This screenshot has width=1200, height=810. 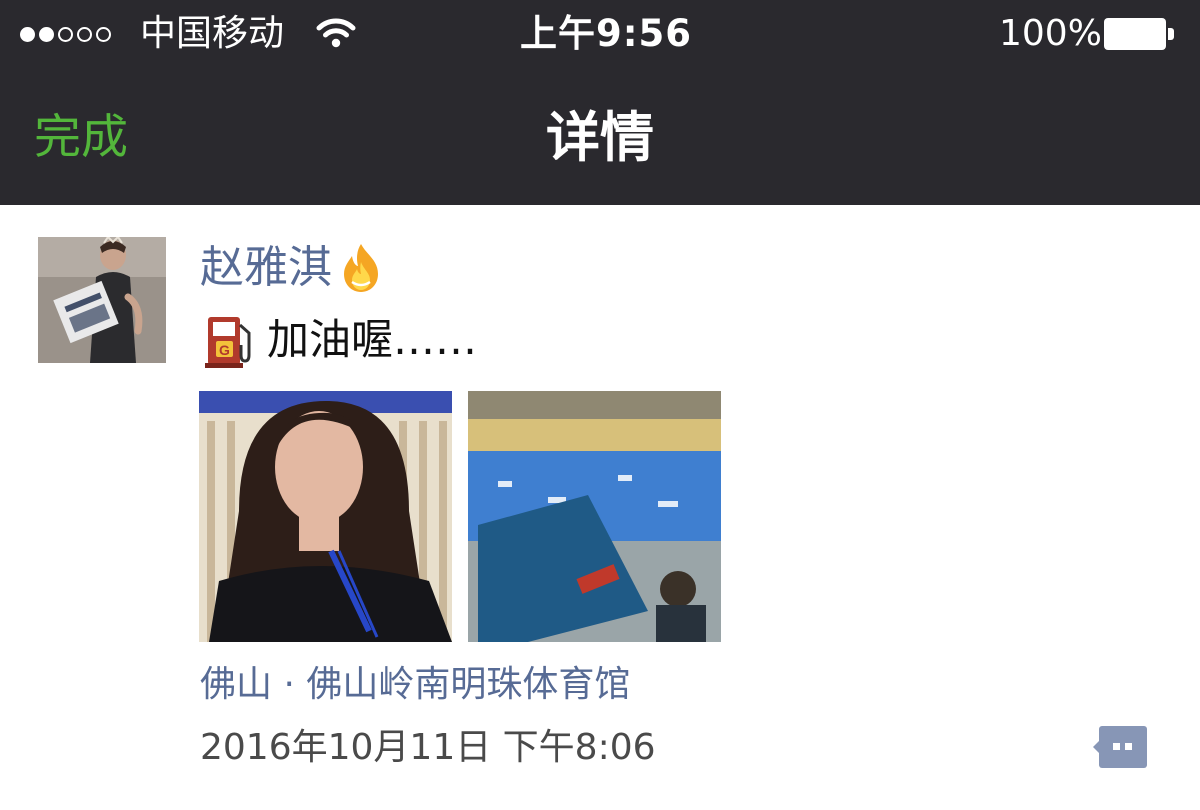 What do you see at coordinates (231, 340) in the screenshot?
I see `fuel-pump-icon: G` at bounding box center [231, 340].